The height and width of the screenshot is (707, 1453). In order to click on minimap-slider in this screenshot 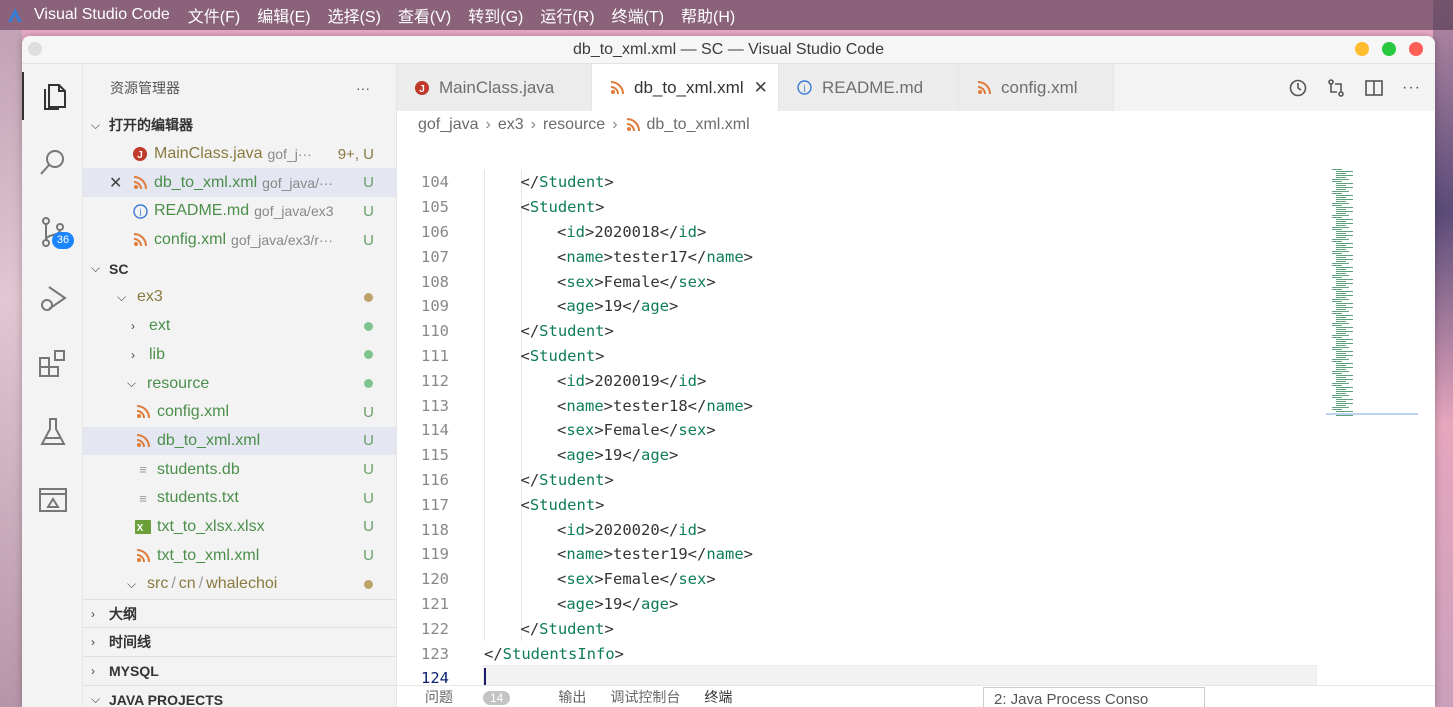, I will do `click(1372, 414)`.